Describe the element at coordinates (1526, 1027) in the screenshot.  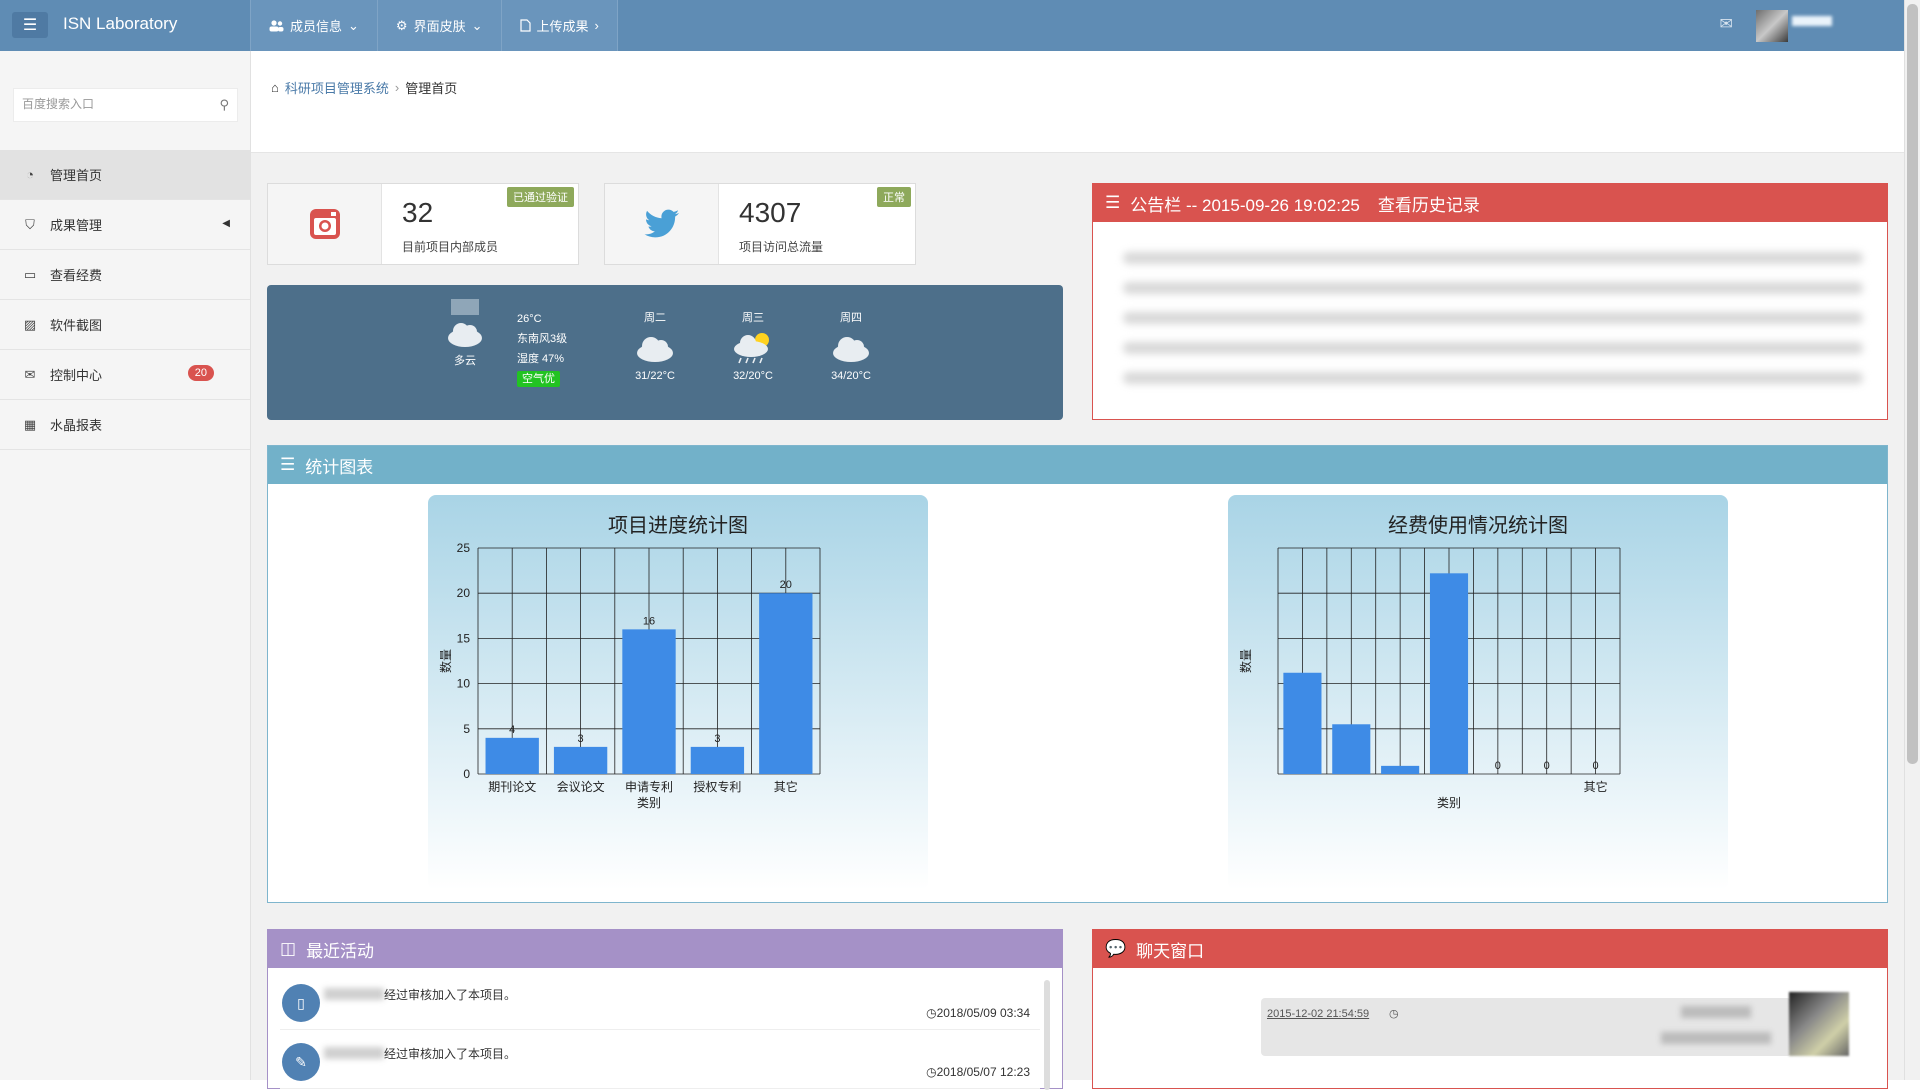
I see `chat-message: 2015-12-02 21:54:59 ◷` at that location.